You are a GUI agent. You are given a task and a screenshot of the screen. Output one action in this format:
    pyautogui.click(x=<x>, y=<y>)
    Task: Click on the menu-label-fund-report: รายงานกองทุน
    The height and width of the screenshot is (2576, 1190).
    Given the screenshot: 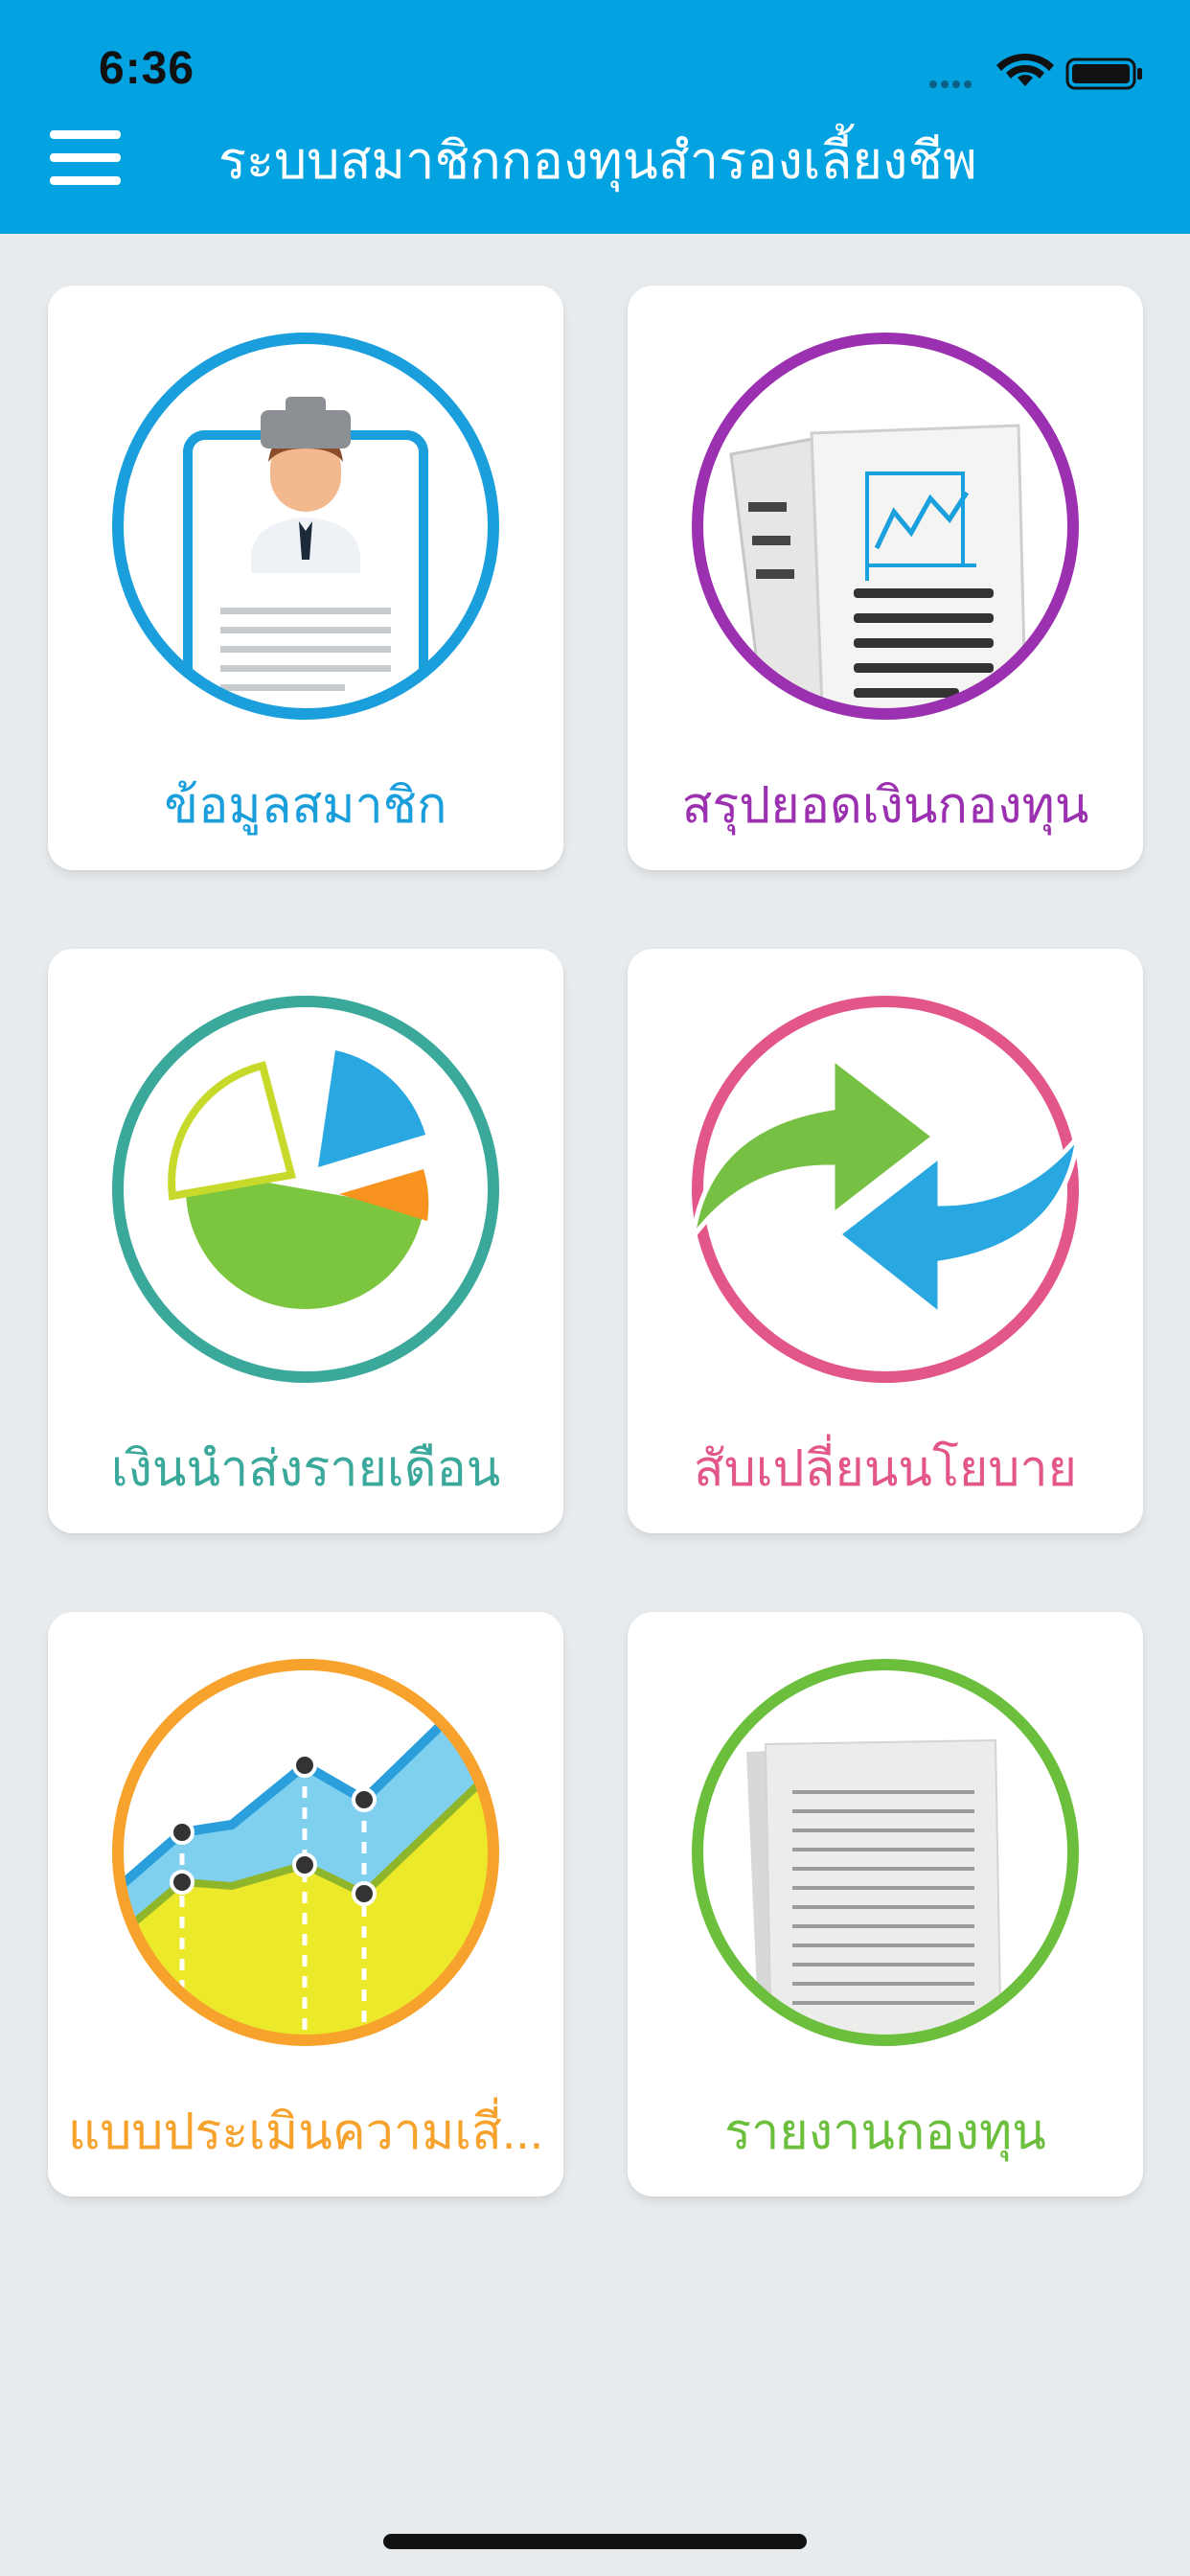 What is the action you would take?
    pyautogui.click(x=885, y=2132)
    